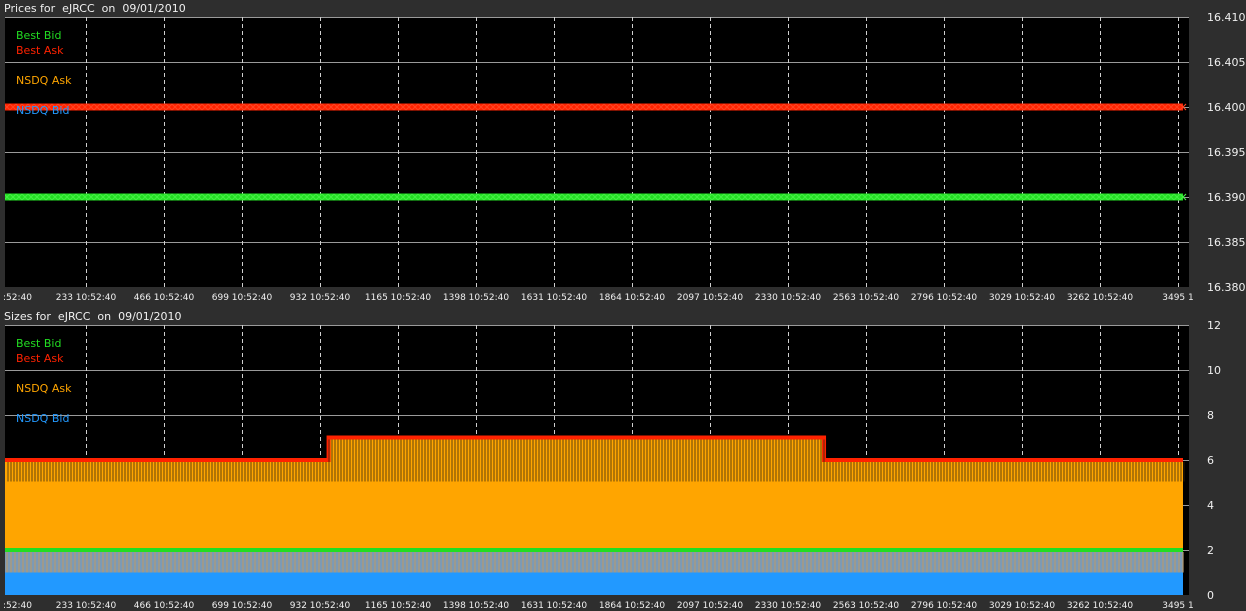 The width and height of the screenshot is (1246, 611). Describe the element at coordinates (1226, 62) in the screenshot. I see `y-tick-label: 16.405` at that location.